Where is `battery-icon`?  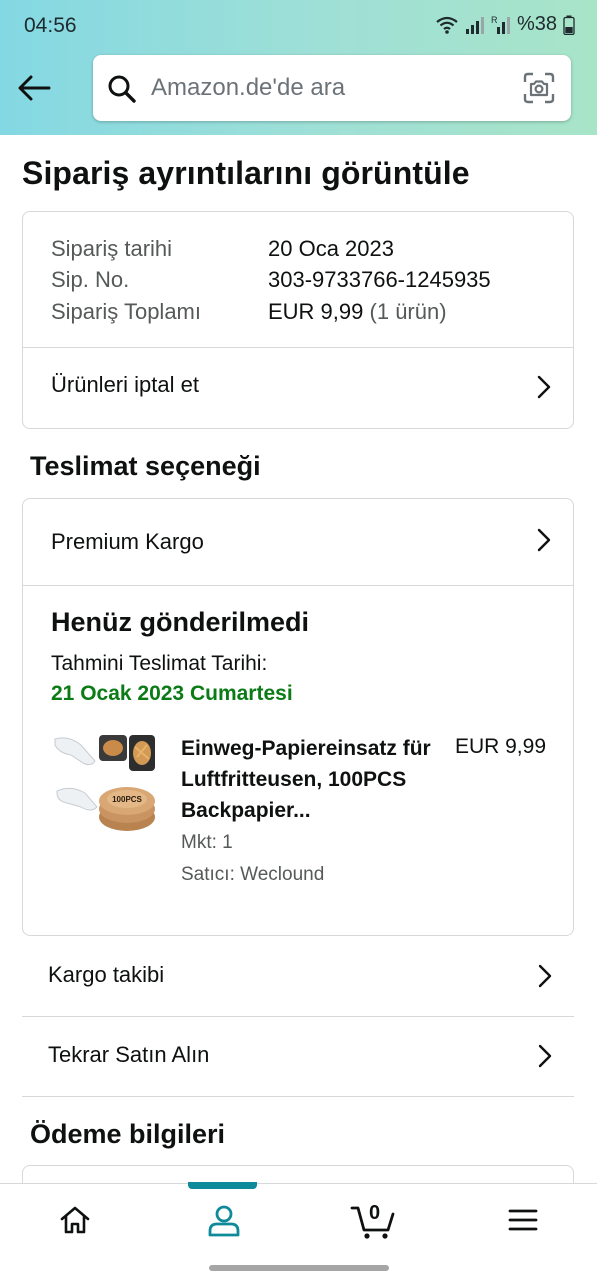 battery-icon is located at coordinates (569, 25).